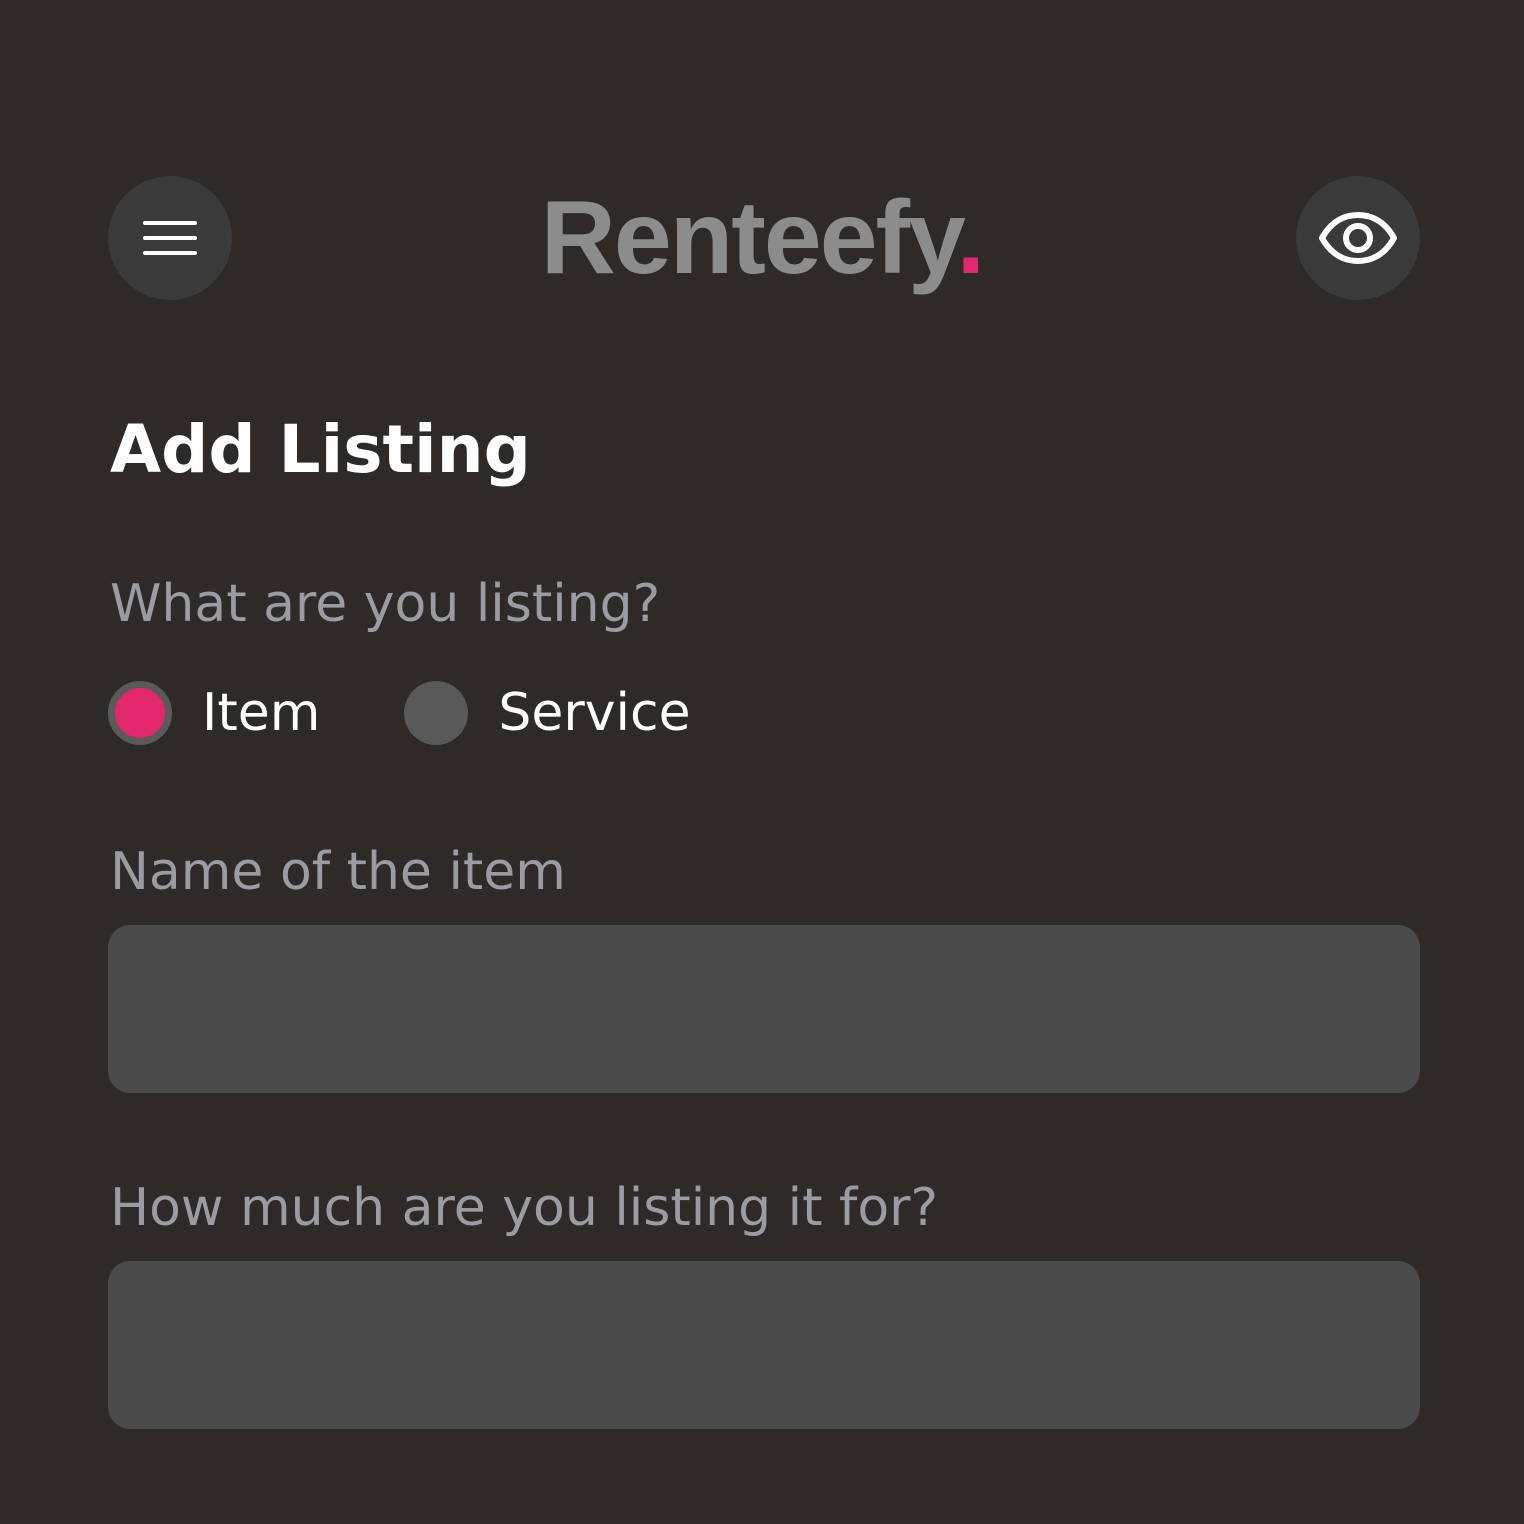 The height and width of the screenshot is (1524, 1524). What do you see at coordinates (749, 238) in the screenshot?
I see `brand-name: Renteefy` at bounding box center [749, 238].